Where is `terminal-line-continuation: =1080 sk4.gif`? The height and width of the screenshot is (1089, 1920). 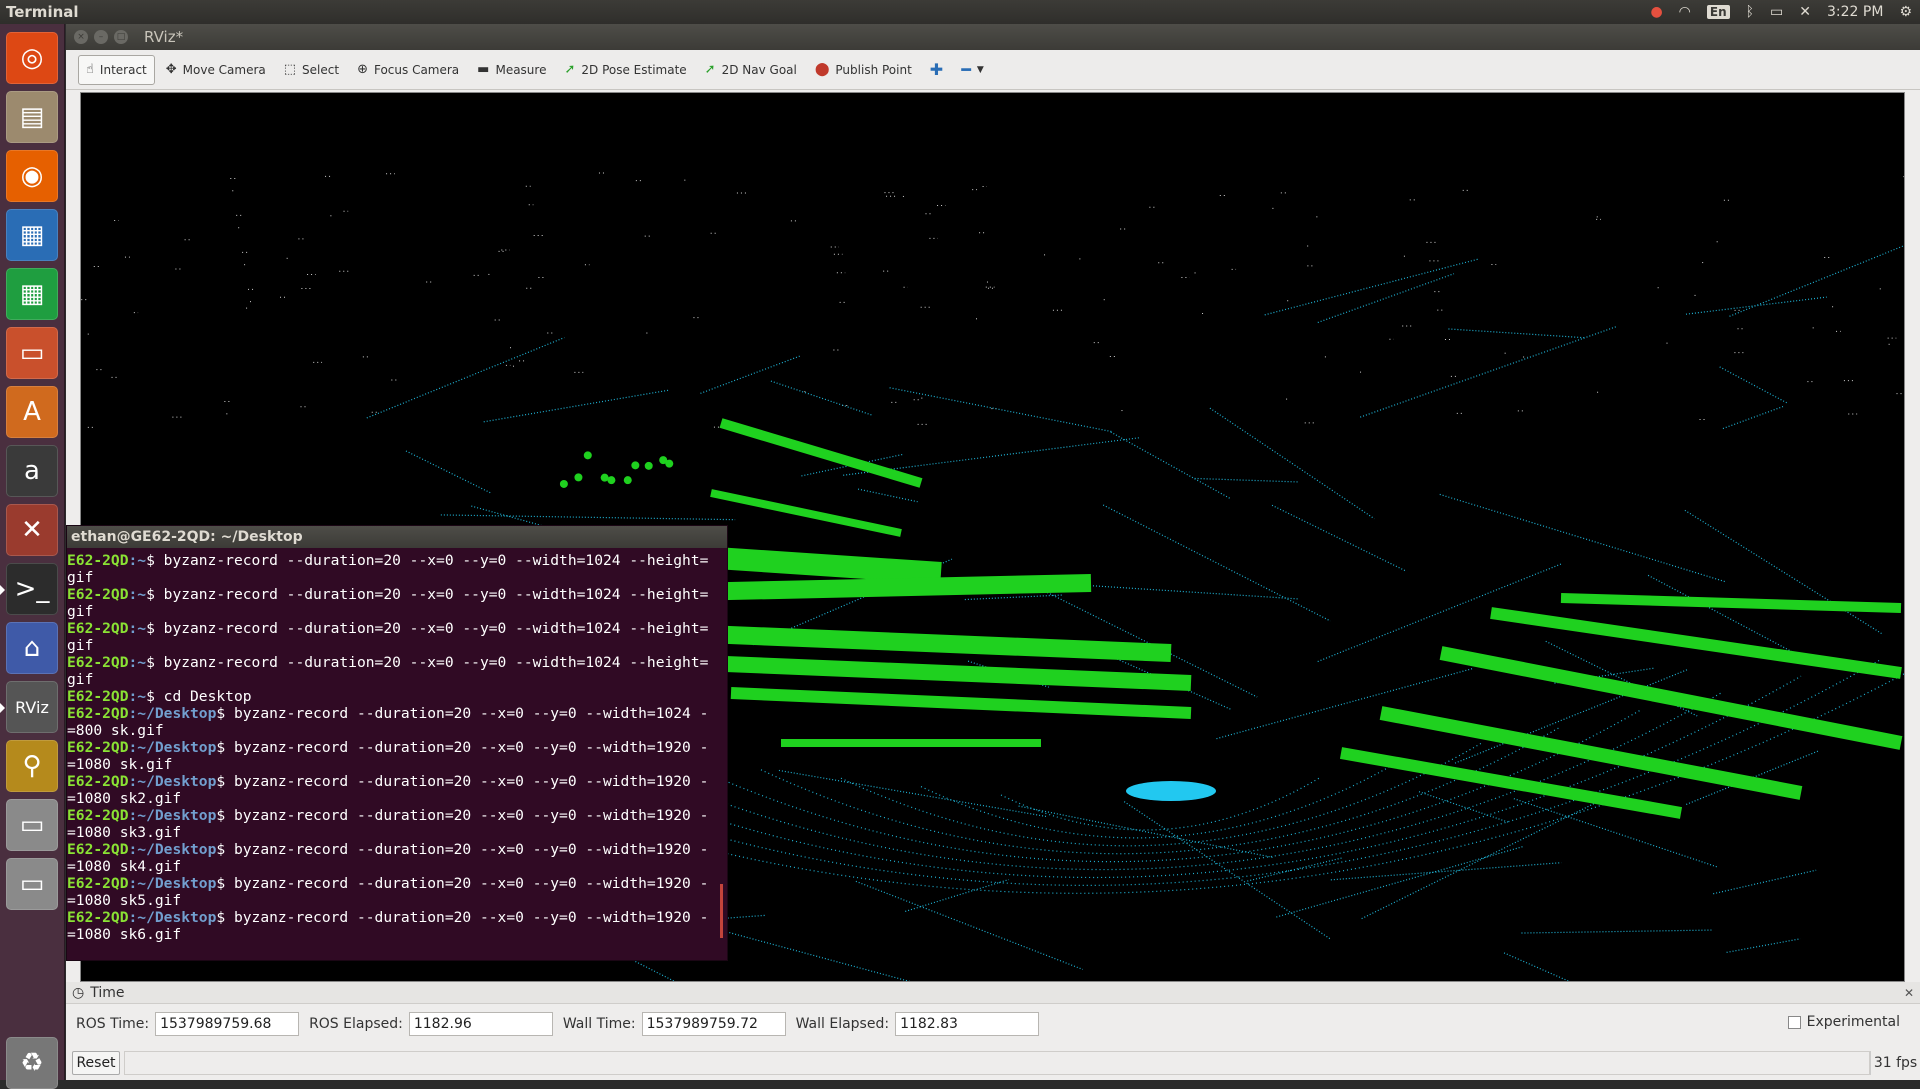 terminal-line-continuation: =1080 sk4.gif is located at coordinates (124, 866).